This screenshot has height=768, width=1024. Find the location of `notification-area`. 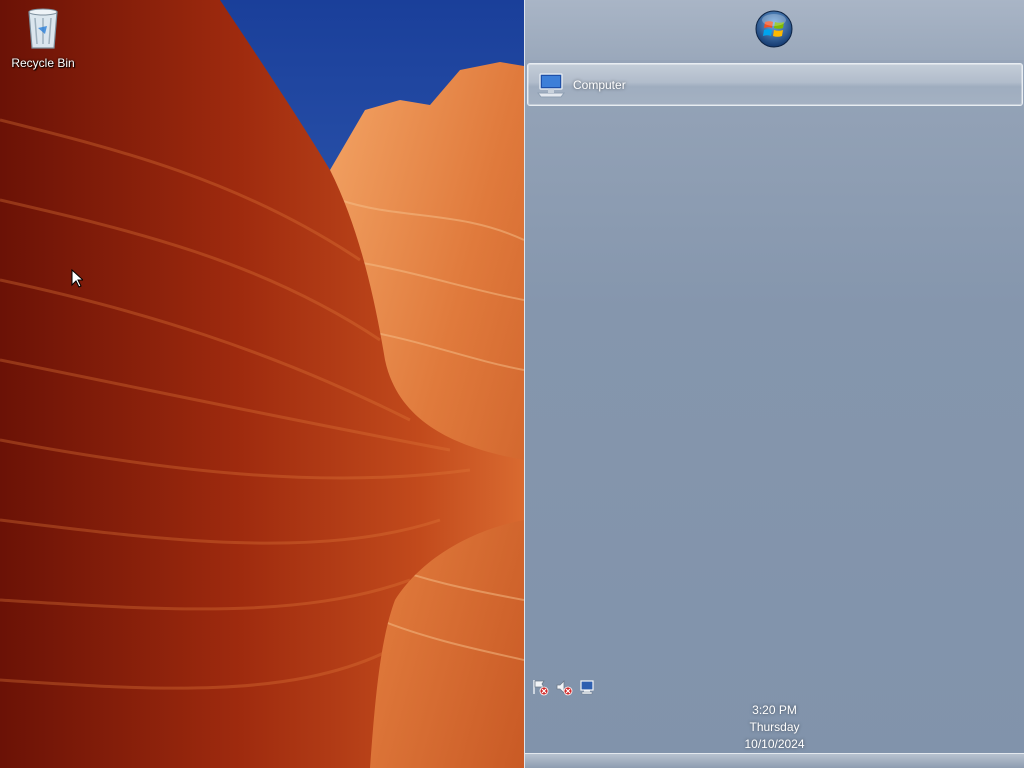

notification-area is located at coordinates (564, 688).